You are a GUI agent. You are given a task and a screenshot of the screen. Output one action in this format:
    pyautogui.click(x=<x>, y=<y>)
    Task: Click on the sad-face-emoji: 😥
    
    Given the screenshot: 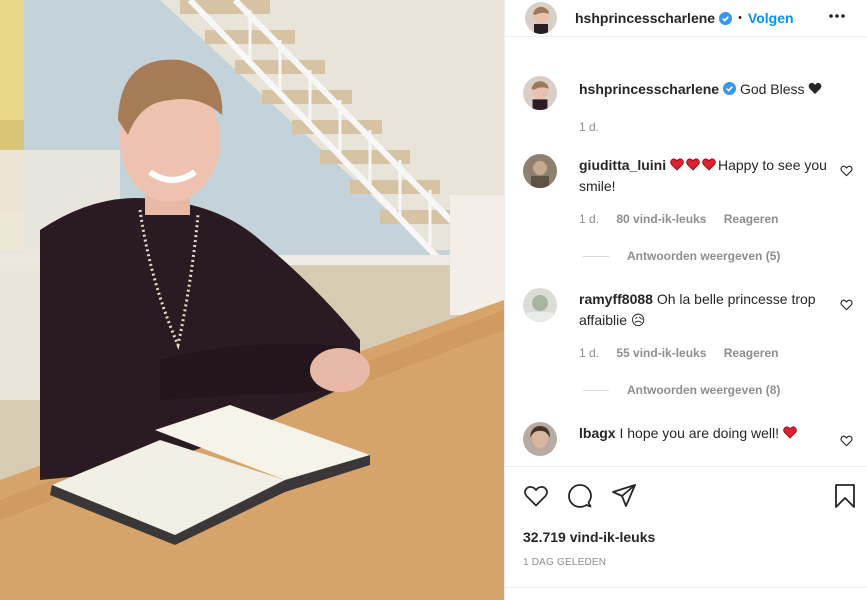 What is the action you would take?
    pyautogui.click(x=638, y=320)
    